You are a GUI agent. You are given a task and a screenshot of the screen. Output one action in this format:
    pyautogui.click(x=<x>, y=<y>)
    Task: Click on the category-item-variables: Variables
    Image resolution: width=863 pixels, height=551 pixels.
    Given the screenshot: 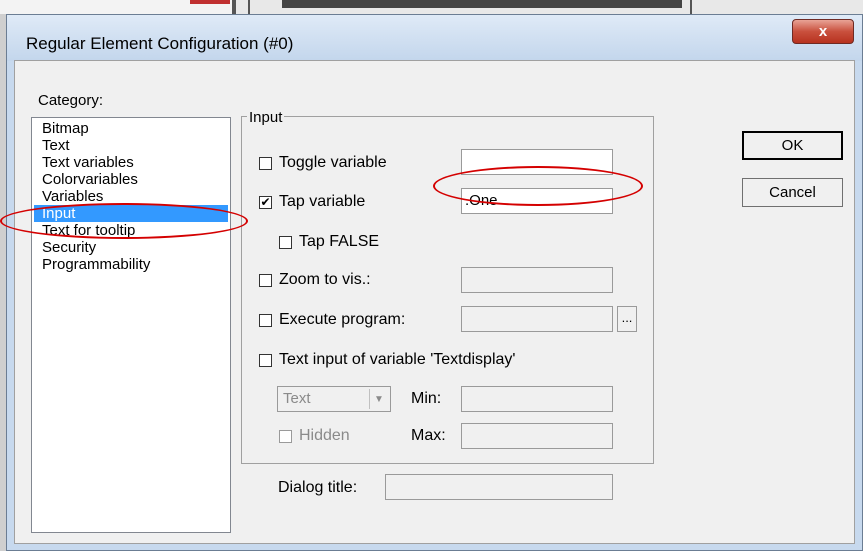 What is the action you would take?
    pyautogui.click(x=131, y=196)
    